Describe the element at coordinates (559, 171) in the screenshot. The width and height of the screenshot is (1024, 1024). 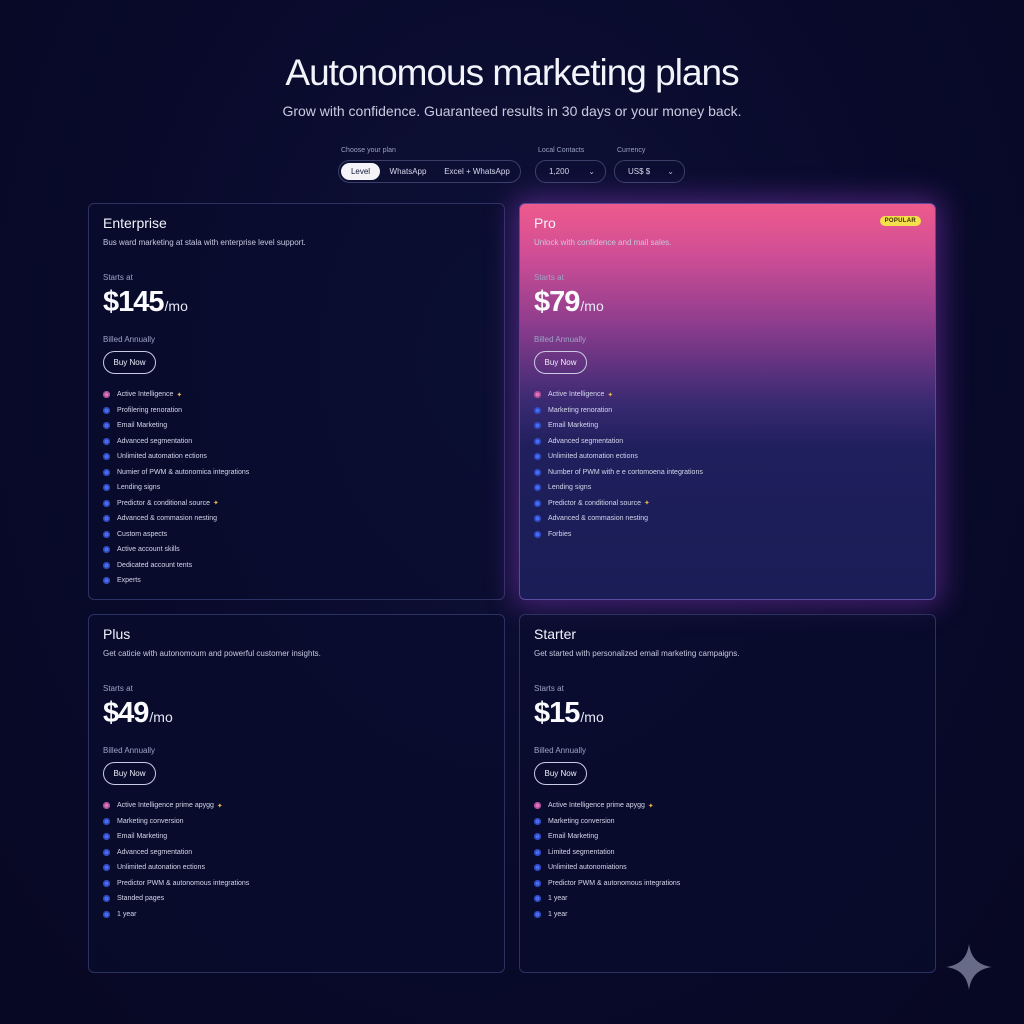
I see `contacts-value: 1,200` at that location.